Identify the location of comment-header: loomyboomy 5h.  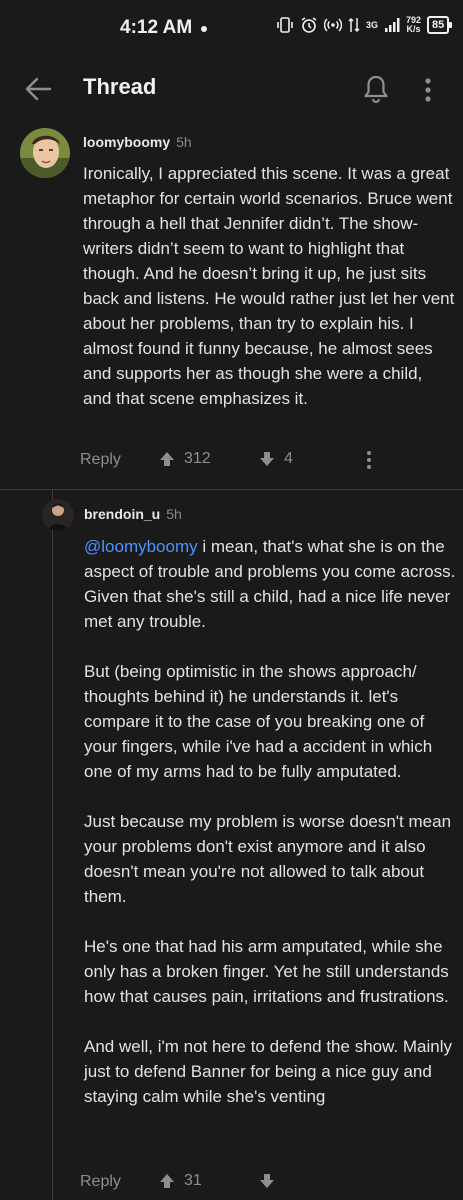
(269, 143).